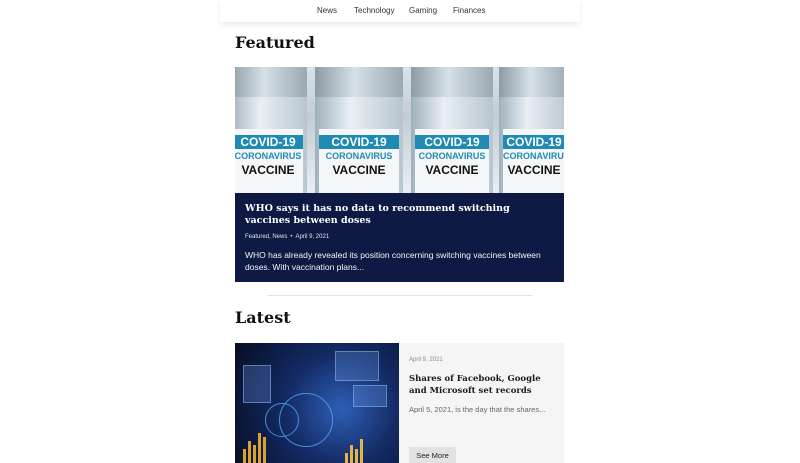  What do you see at coordinates (266, 237) in the screenshot?
I see `article-categories: Featured, News` at bounding box center [266, 237].